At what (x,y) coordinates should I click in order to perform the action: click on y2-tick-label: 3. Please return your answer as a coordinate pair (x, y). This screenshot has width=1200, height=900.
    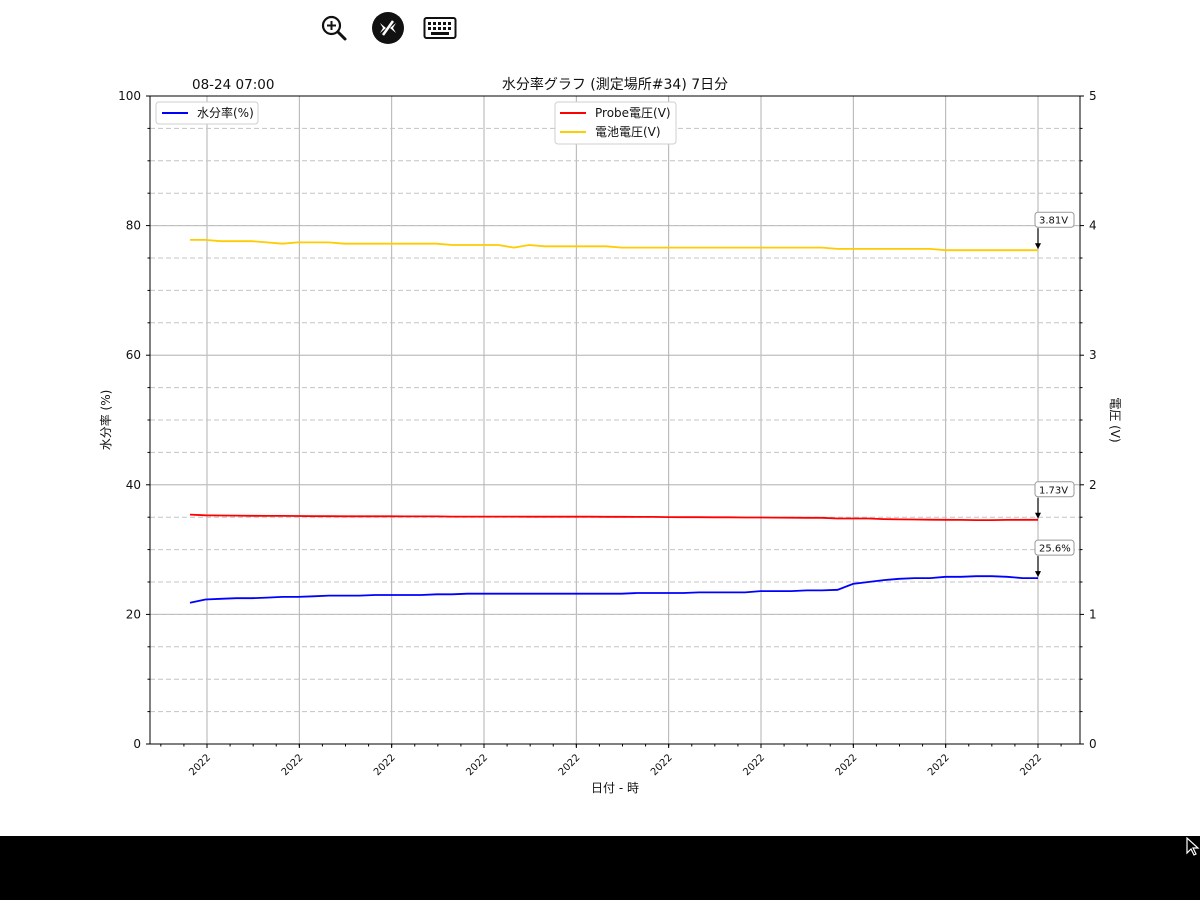
    Looking at the image, I should click on (1093, 355).